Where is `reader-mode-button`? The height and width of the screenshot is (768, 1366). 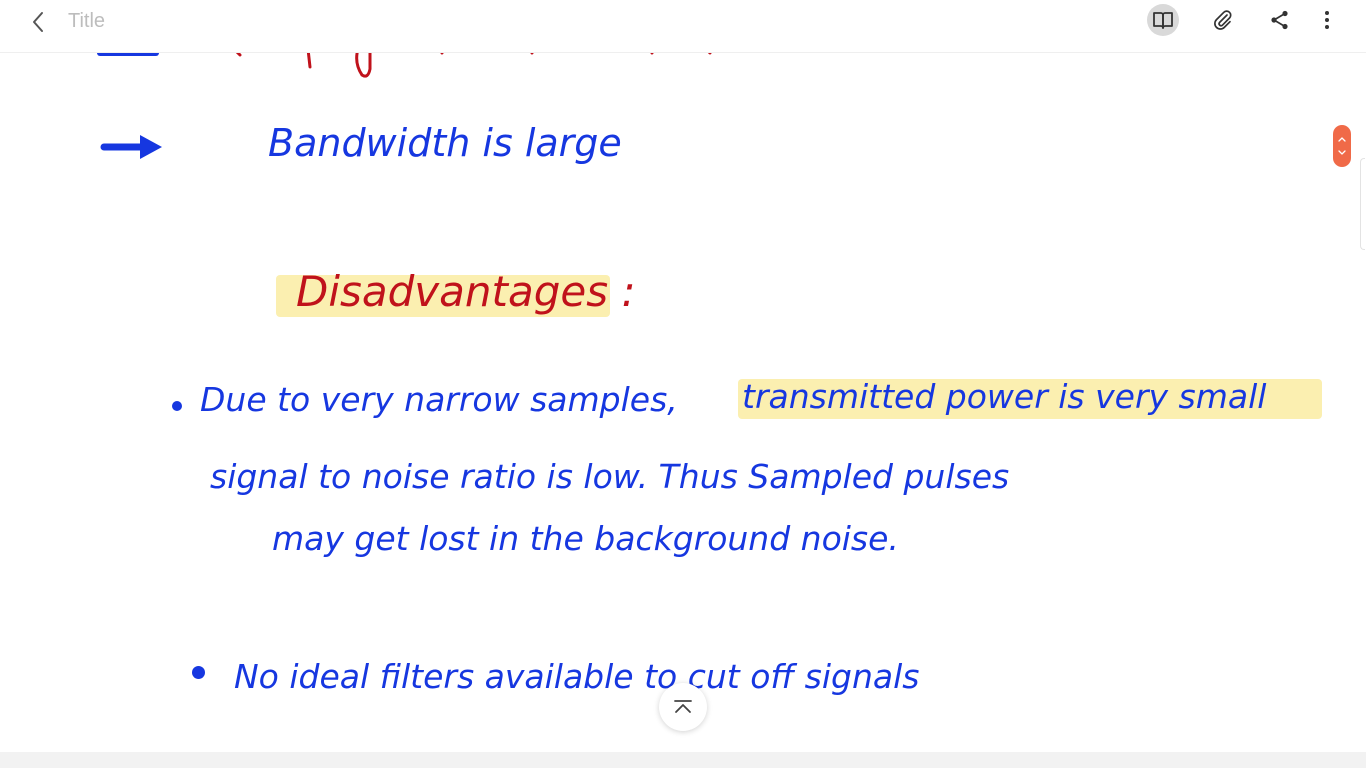
reader-mode-button is located at coordinates (1163, 20).